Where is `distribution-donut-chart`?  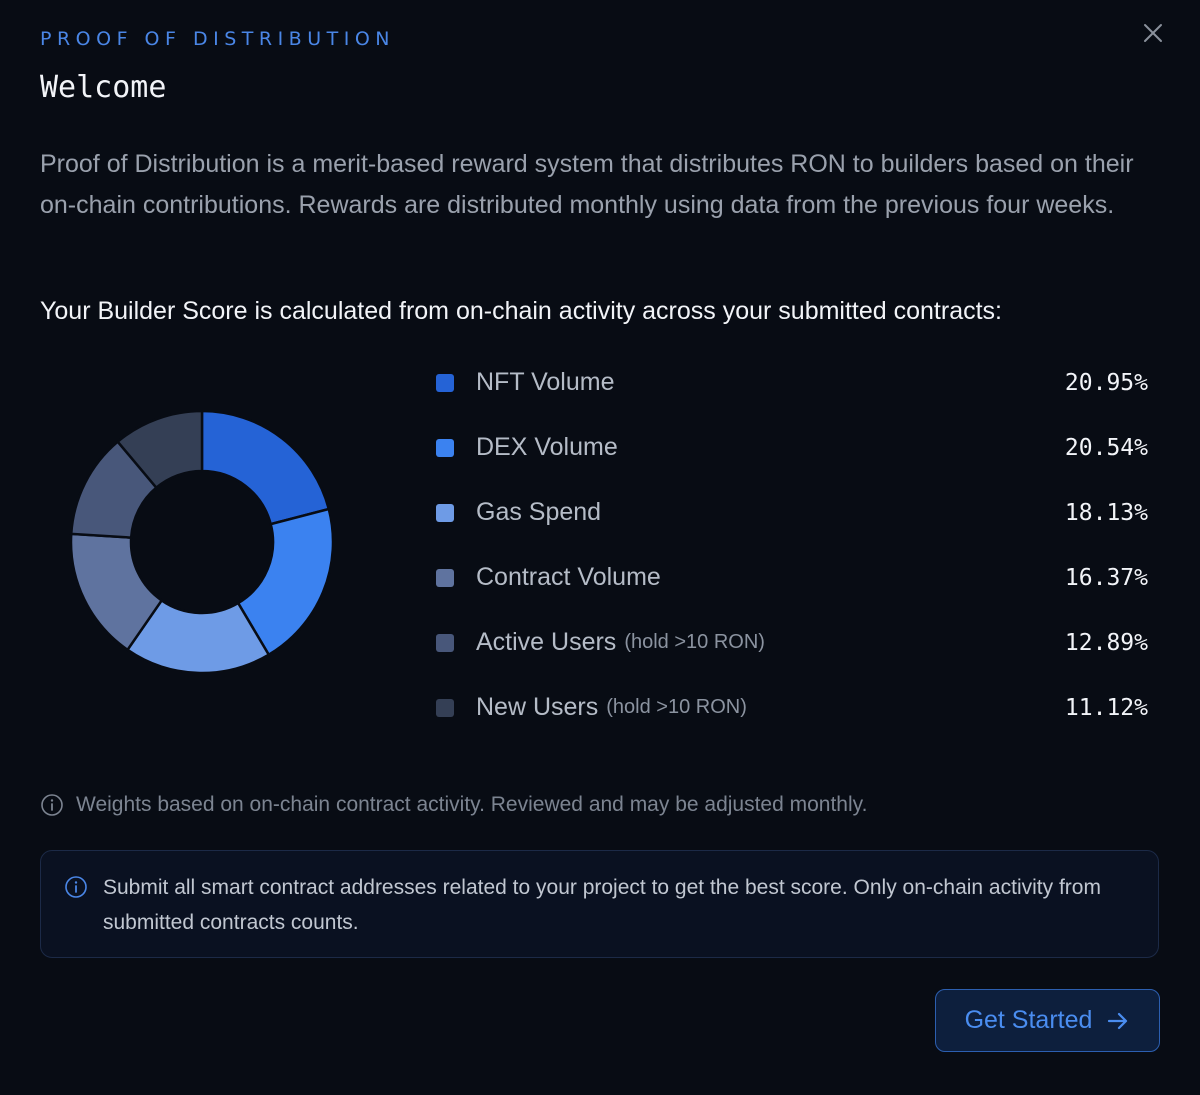
distribution-donut-chart is located at coordinates (202, 542).